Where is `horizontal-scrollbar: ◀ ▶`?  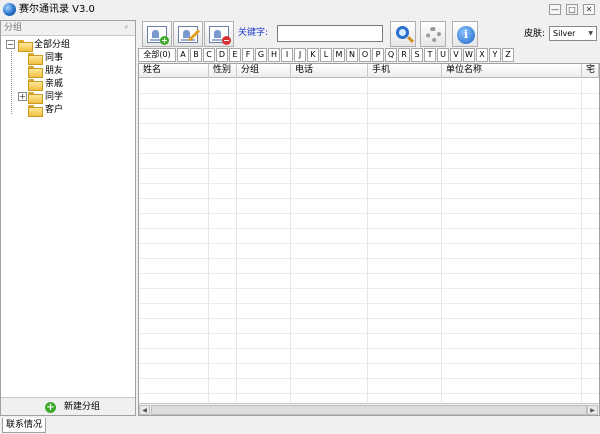
horizontal-scrollbar: ◀ ▶ is located at coordinates (369, 409).